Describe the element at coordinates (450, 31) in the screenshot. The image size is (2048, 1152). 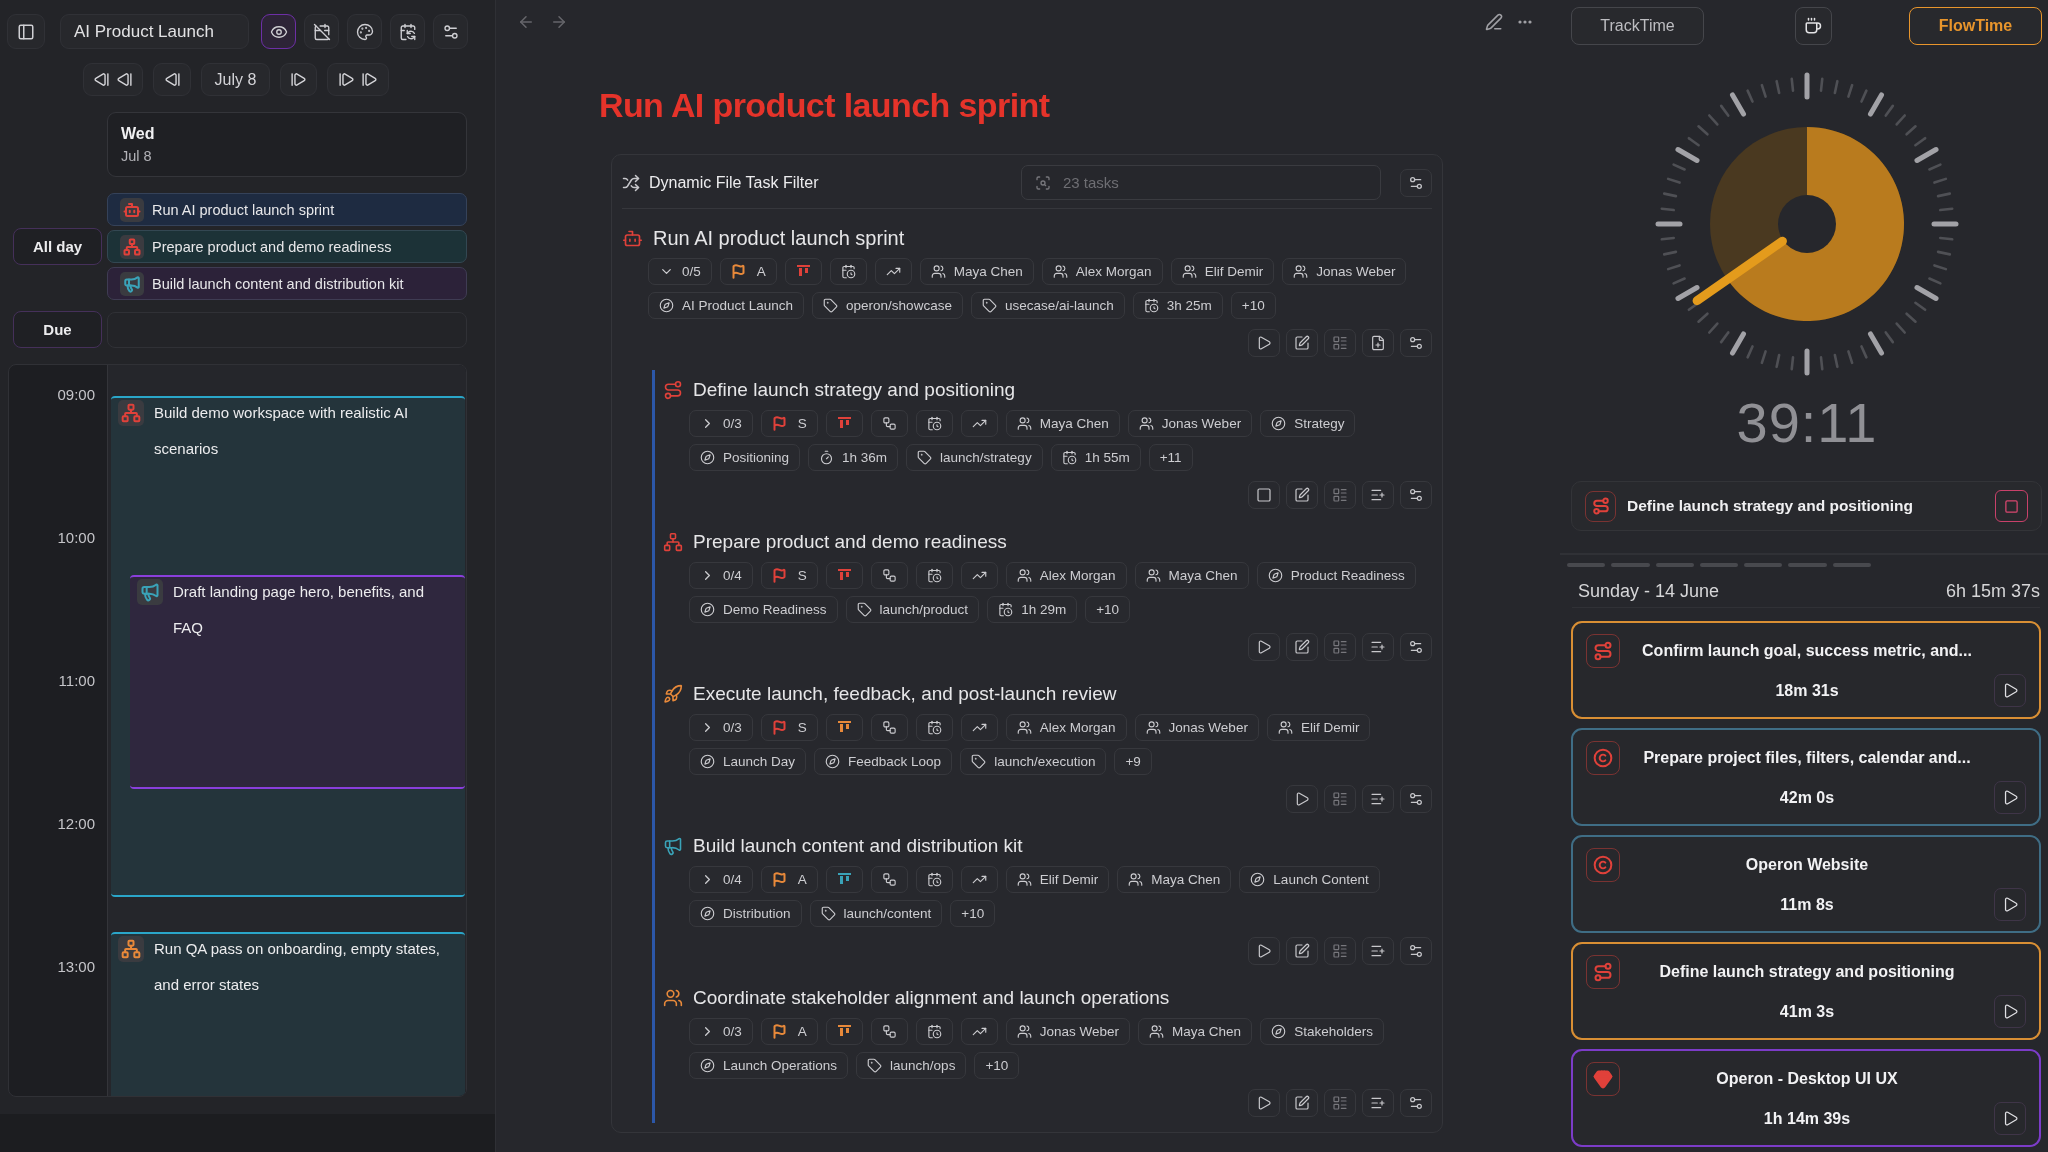
I see `settings-button` at that location.